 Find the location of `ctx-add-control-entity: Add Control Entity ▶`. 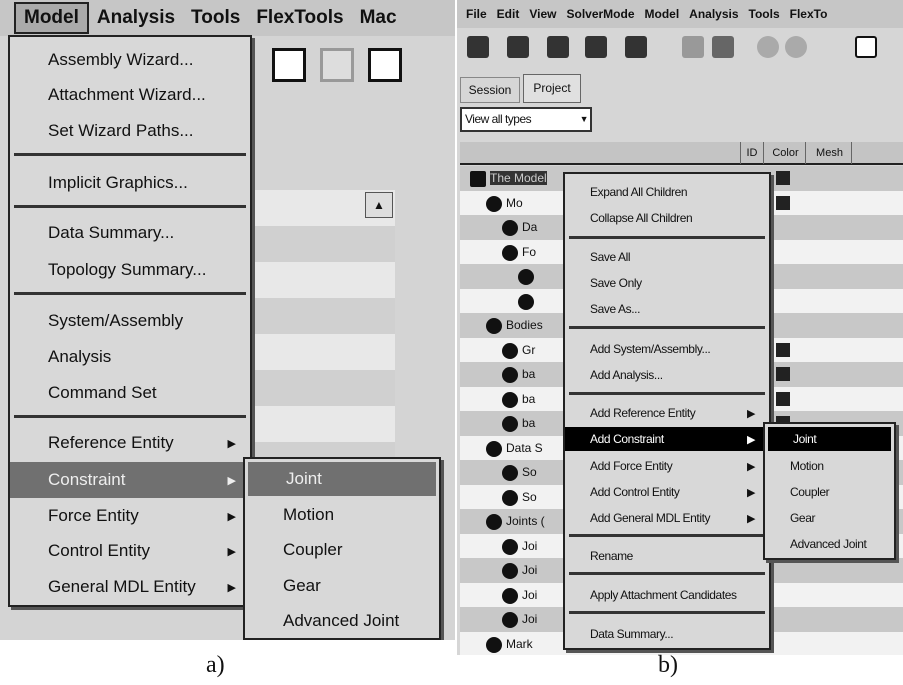

ctx-add-control-entity: Add Control Entity ▶ is located at coordinates (667, 492).